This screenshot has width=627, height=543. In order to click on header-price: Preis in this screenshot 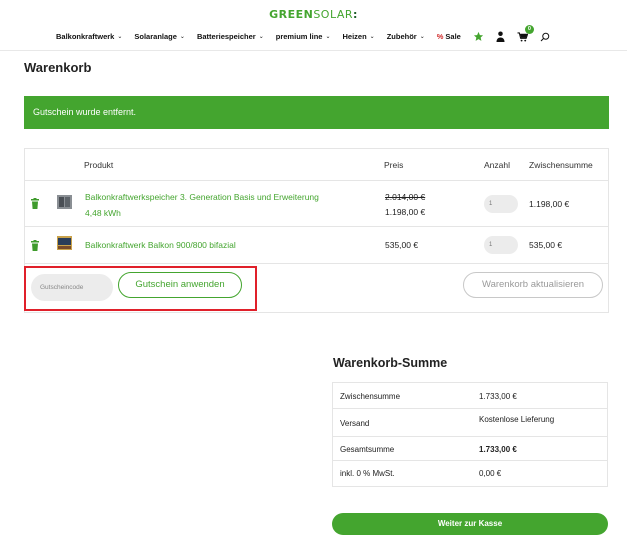, I will do `click(394, 165)`.